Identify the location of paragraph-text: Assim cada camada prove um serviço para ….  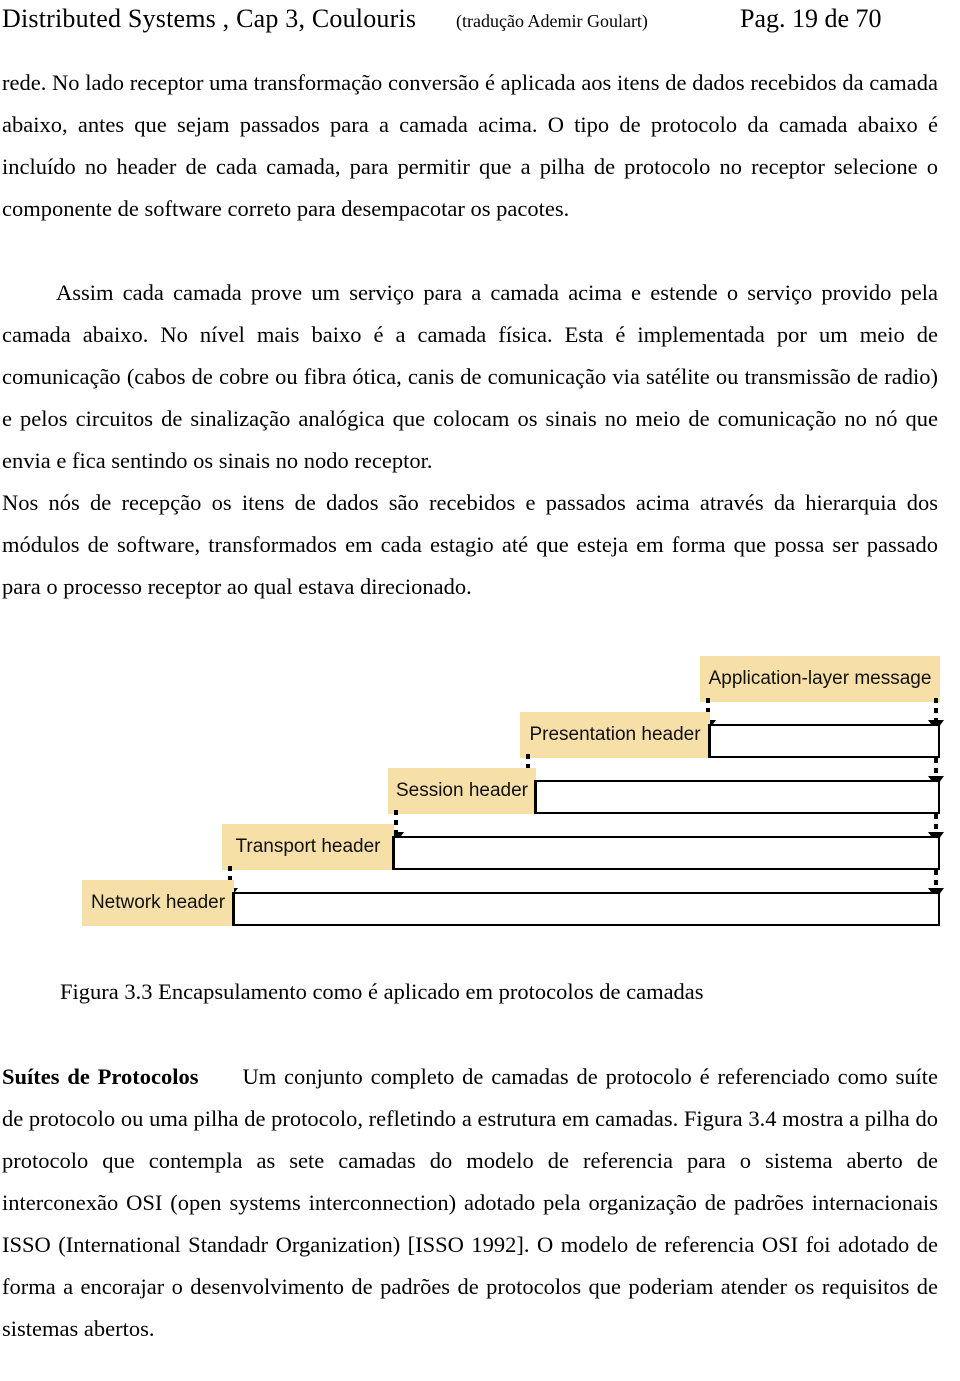
(470, 376).